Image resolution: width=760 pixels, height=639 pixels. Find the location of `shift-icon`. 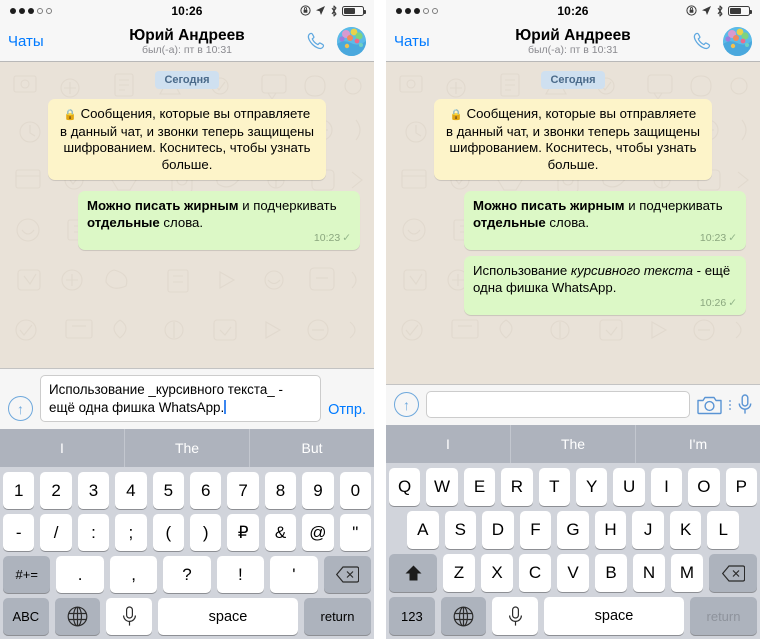

shift-icon is located at coordinates (413, 573).